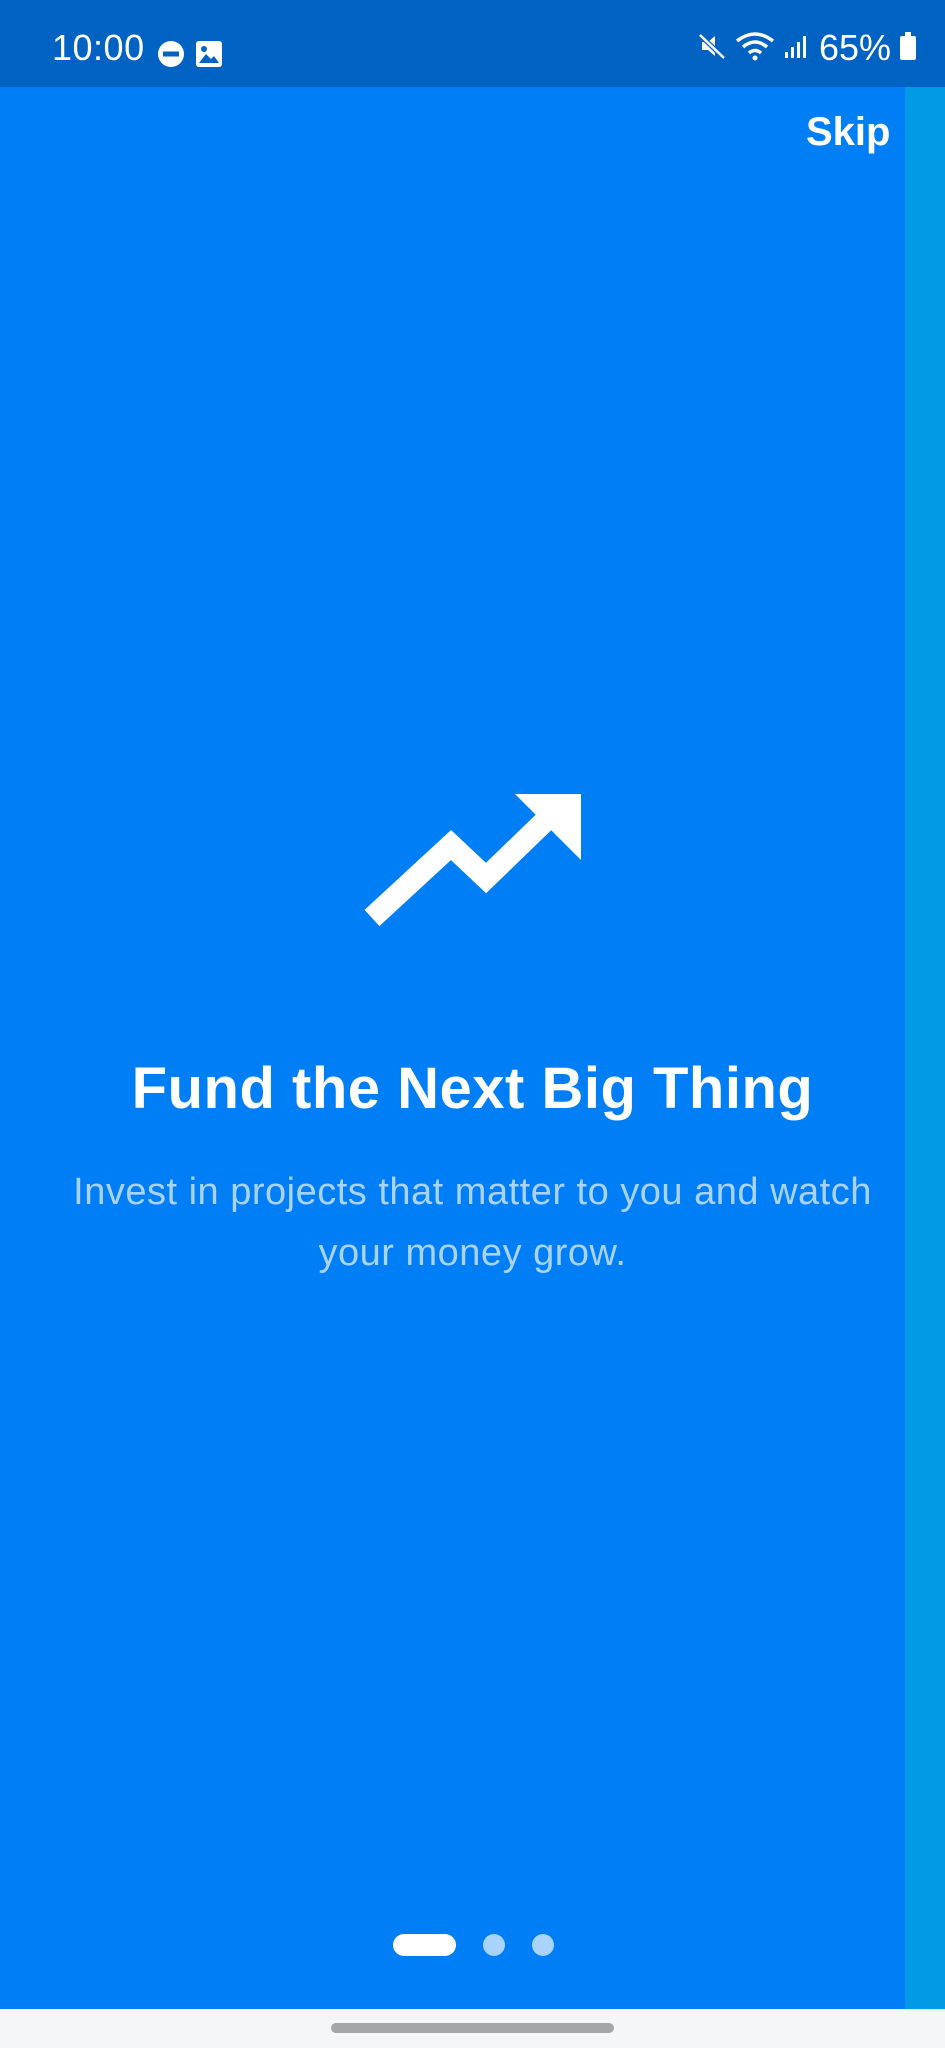 This screenshot has width=945, height=2048. I want to click on next-page-peek, so click(925, 1048).